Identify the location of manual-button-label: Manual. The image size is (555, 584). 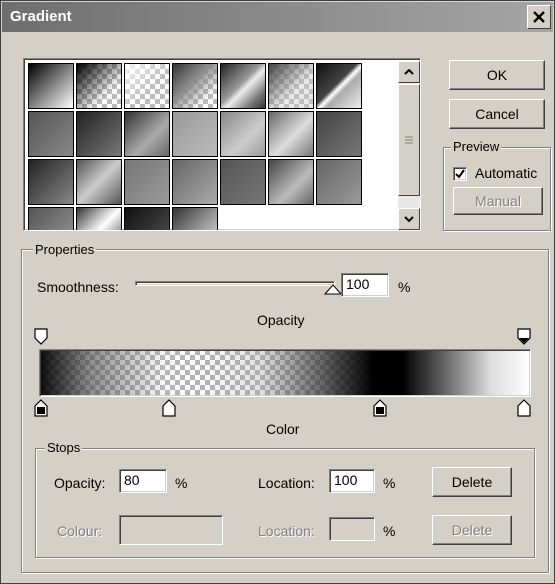
(498, 201).